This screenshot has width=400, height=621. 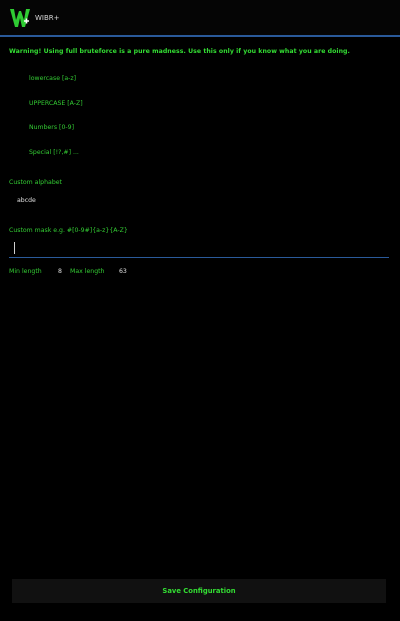 What do you see at coordinates (47, 17) in the screenshot?
I see `app-title: WIBR+` at bounding box center [47, 17].